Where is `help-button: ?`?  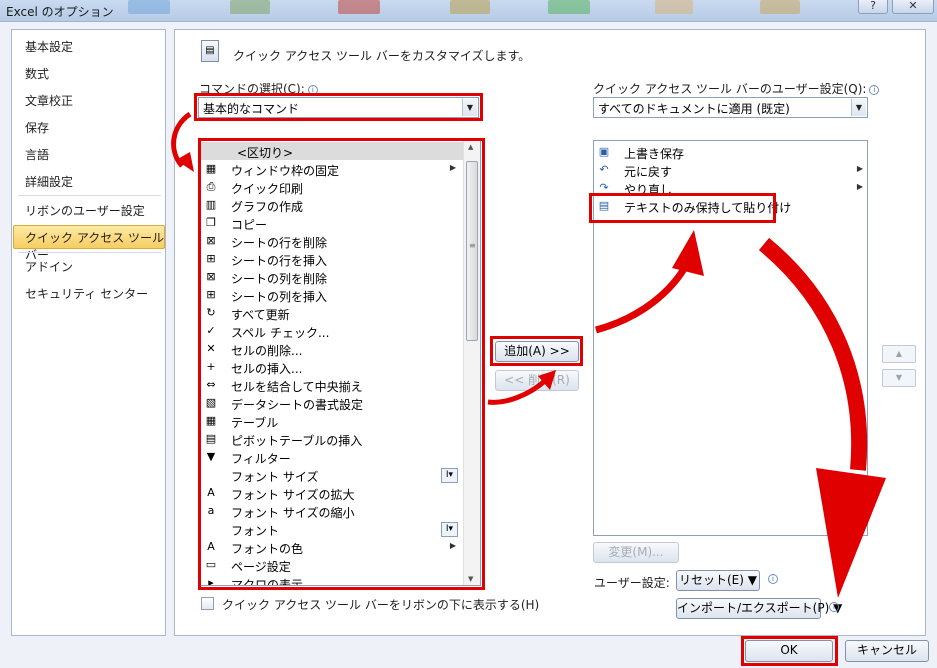 help-button: ? is located at coordinates (873, 7).